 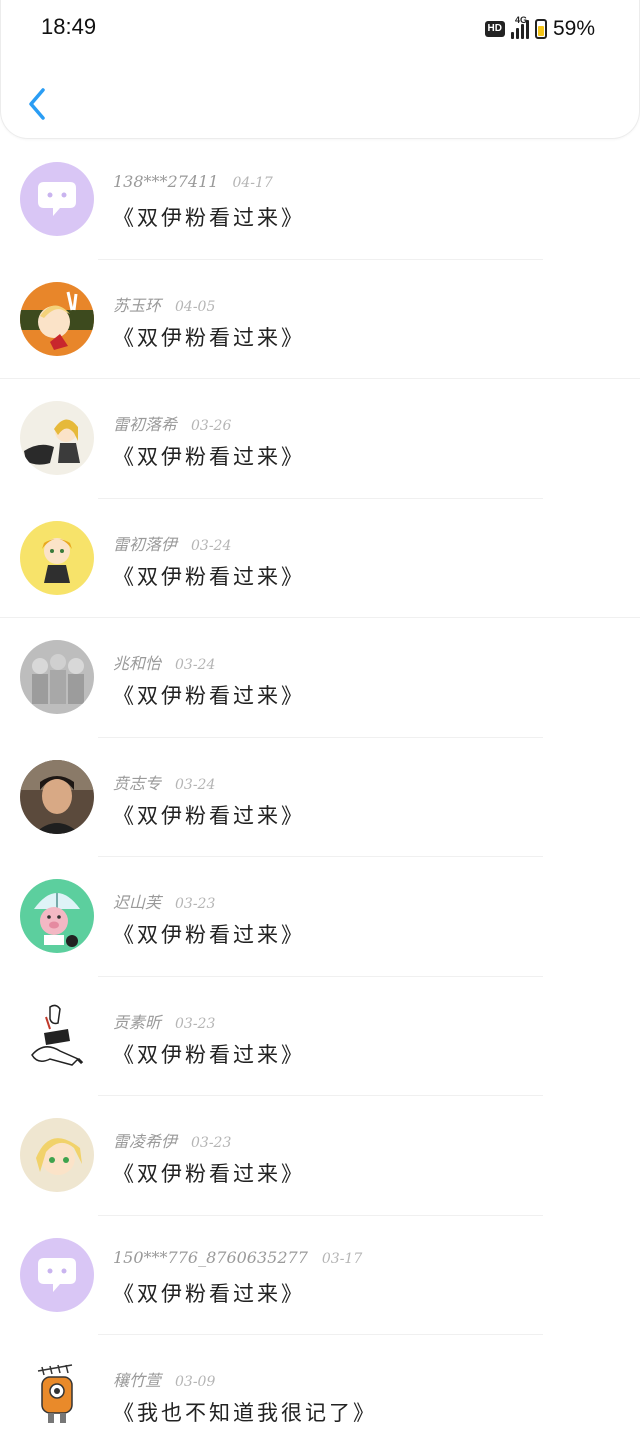 I want to click on commenter-name: 迟山芙, so click(x=137, y=902).